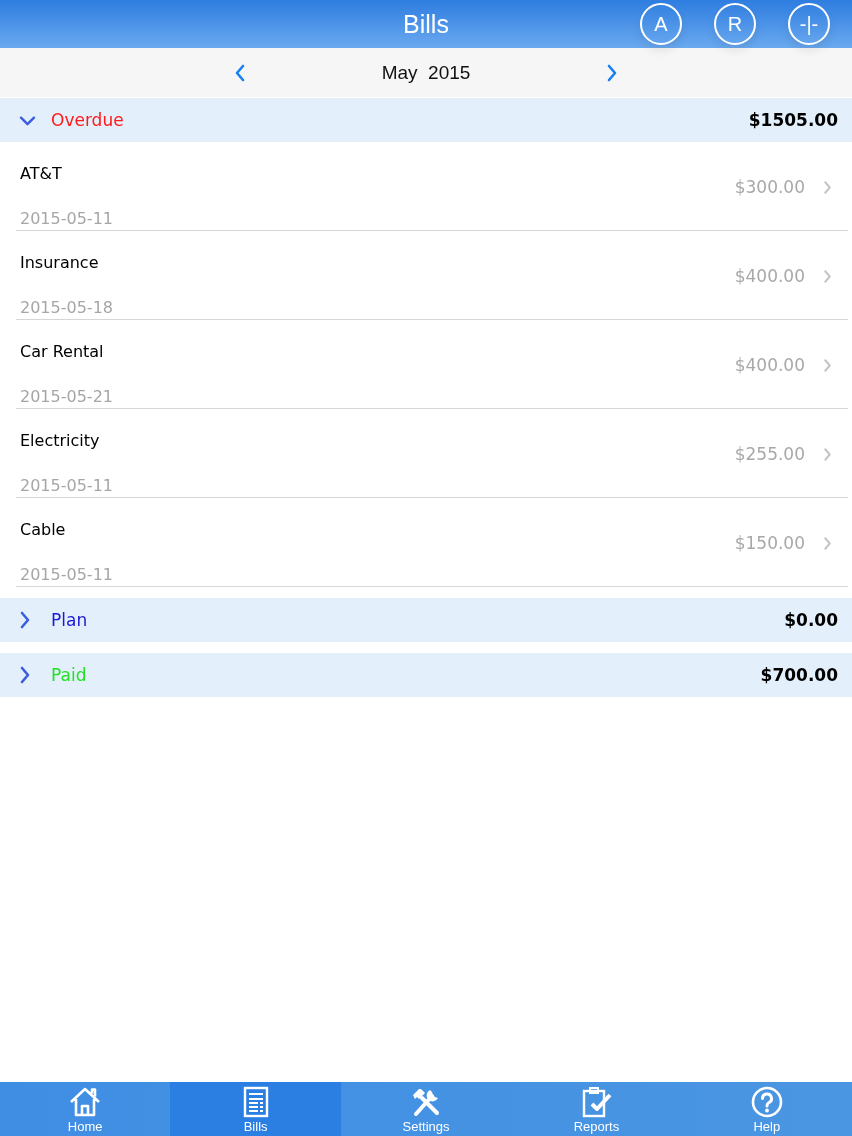 The image size is (852, 1136). I want to click on bill-row: Insurance 2015-05-18 $400.00, so click(432, 275).